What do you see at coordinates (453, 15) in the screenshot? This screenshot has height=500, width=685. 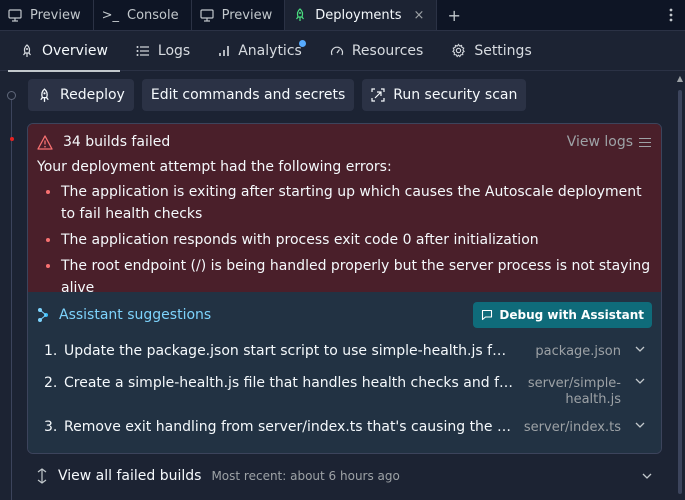 I see `add-tab-button: +` at bounding box center [453, 15].